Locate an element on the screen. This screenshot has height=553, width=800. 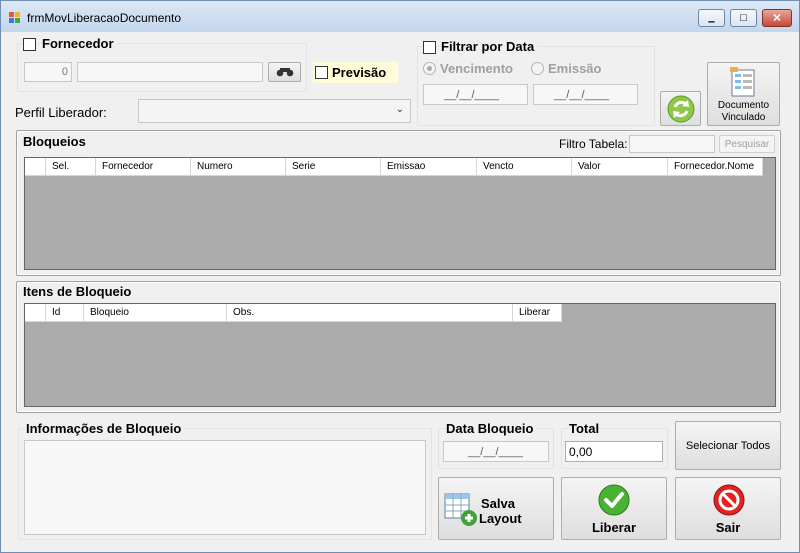
refresh-button is located at coordinates (680, 108).